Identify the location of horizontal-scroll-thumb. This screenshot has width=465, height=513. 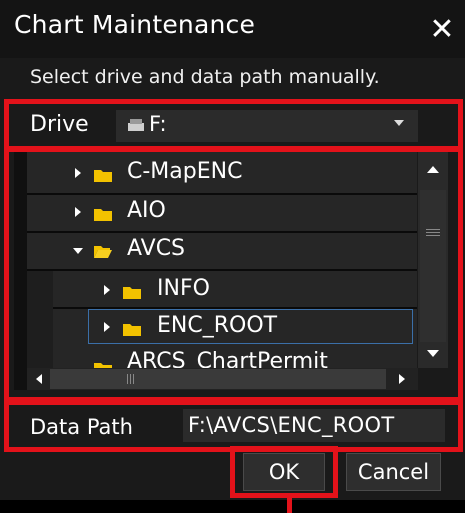
(218, 379).